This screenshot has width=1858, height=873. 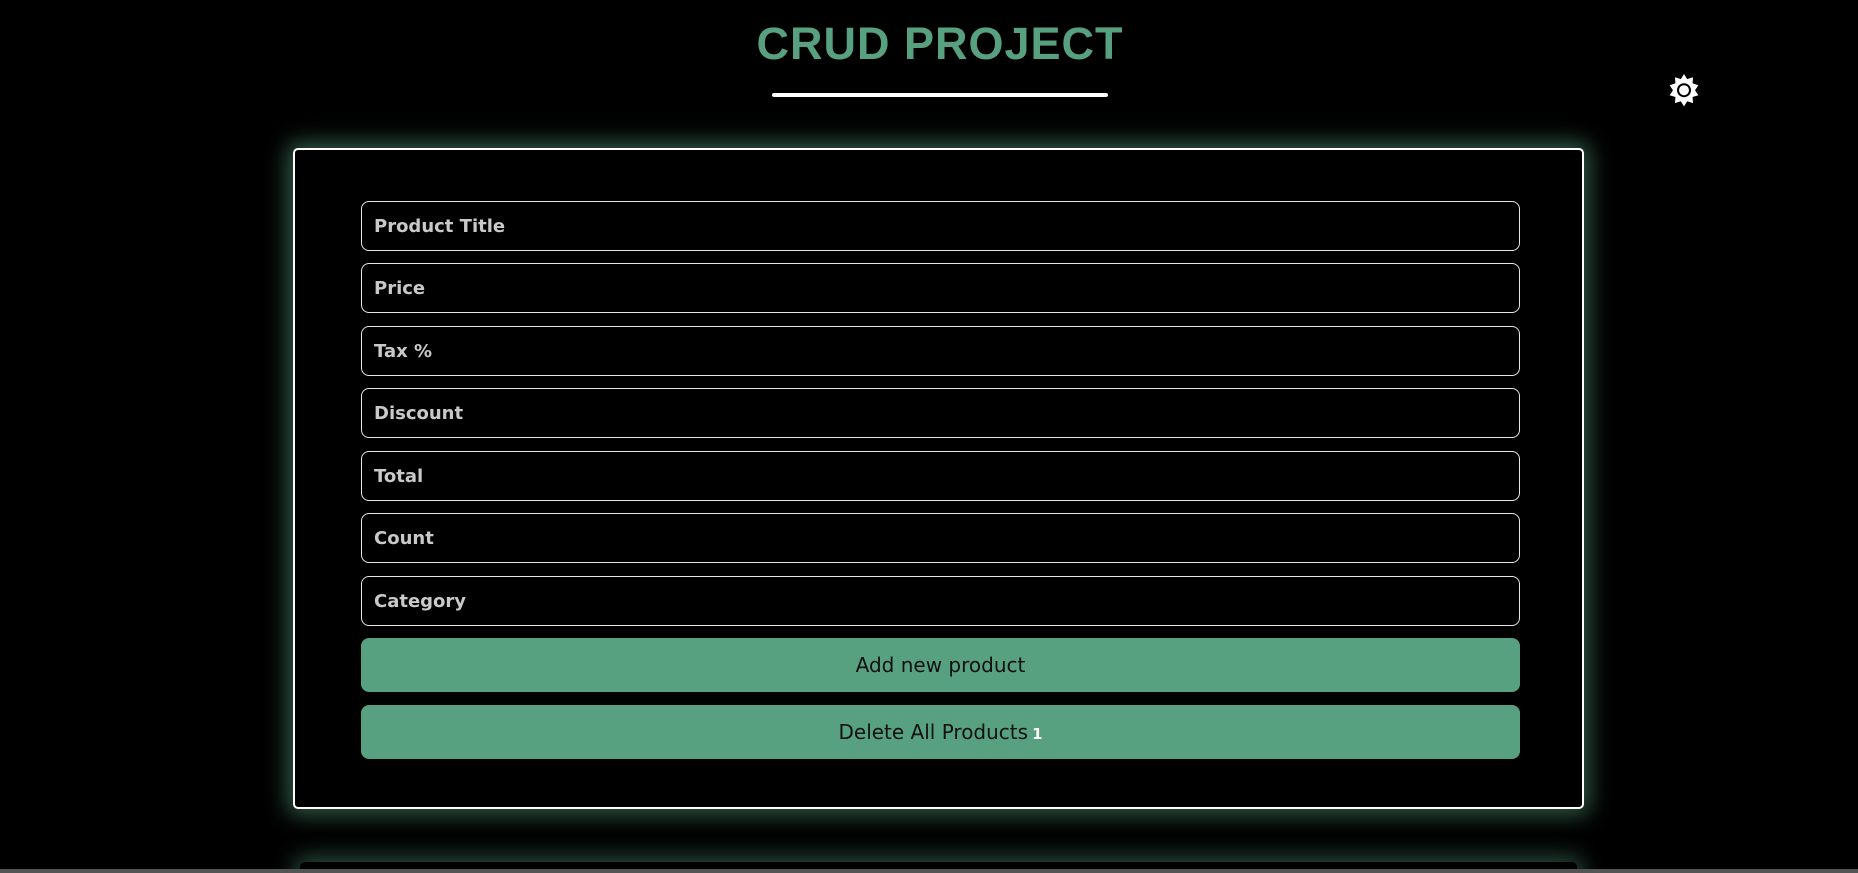 I want to click on count-input, so click(x=940, y=538).